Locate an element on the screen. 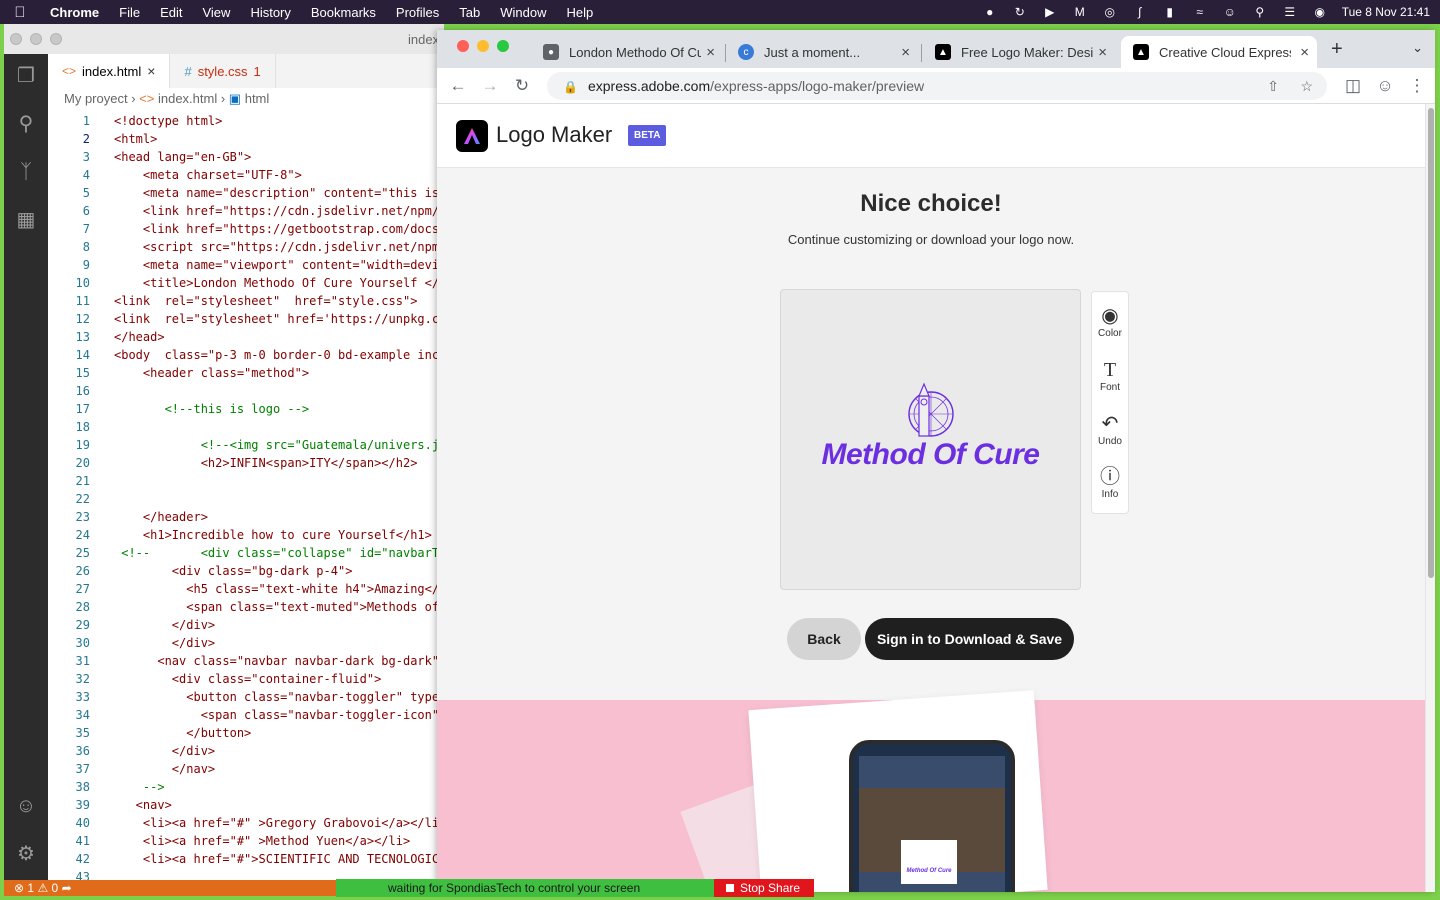  code-line: <html> is located at coordinates (135, 139).